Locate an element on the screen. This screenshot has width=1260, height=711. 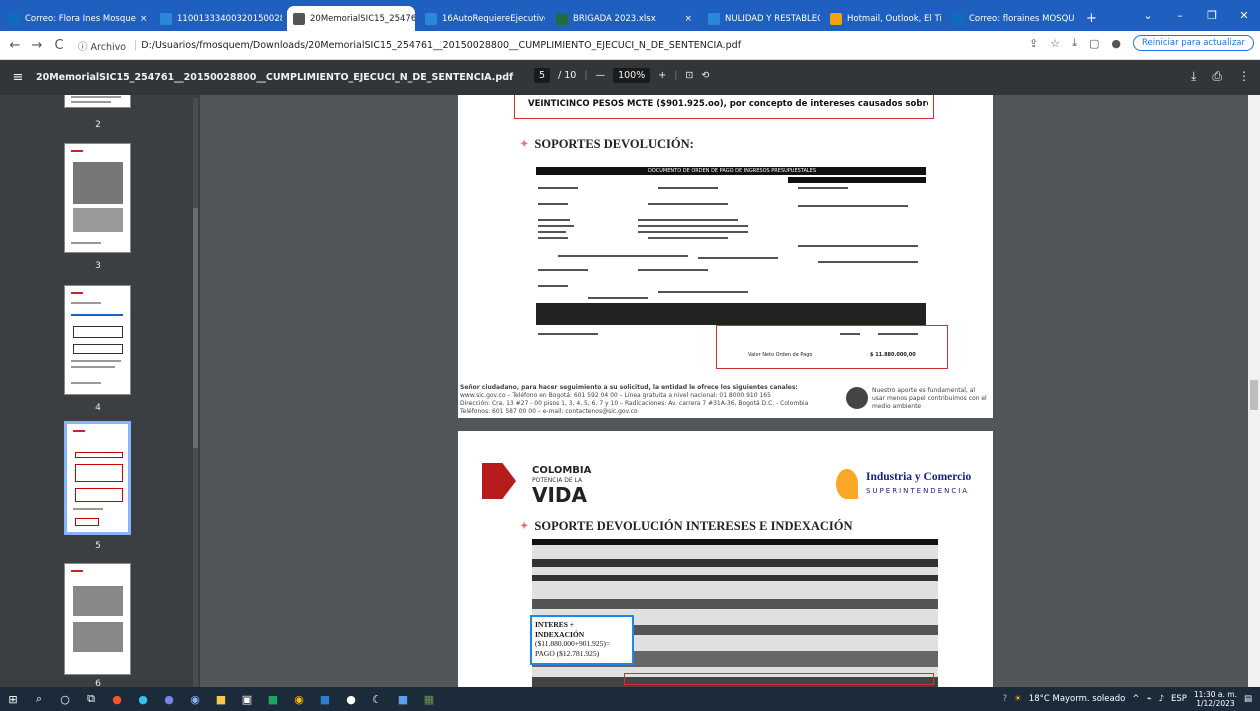
clock: 11:30 a. m. 1/12/2023 is located at coordinates (1215, 699).